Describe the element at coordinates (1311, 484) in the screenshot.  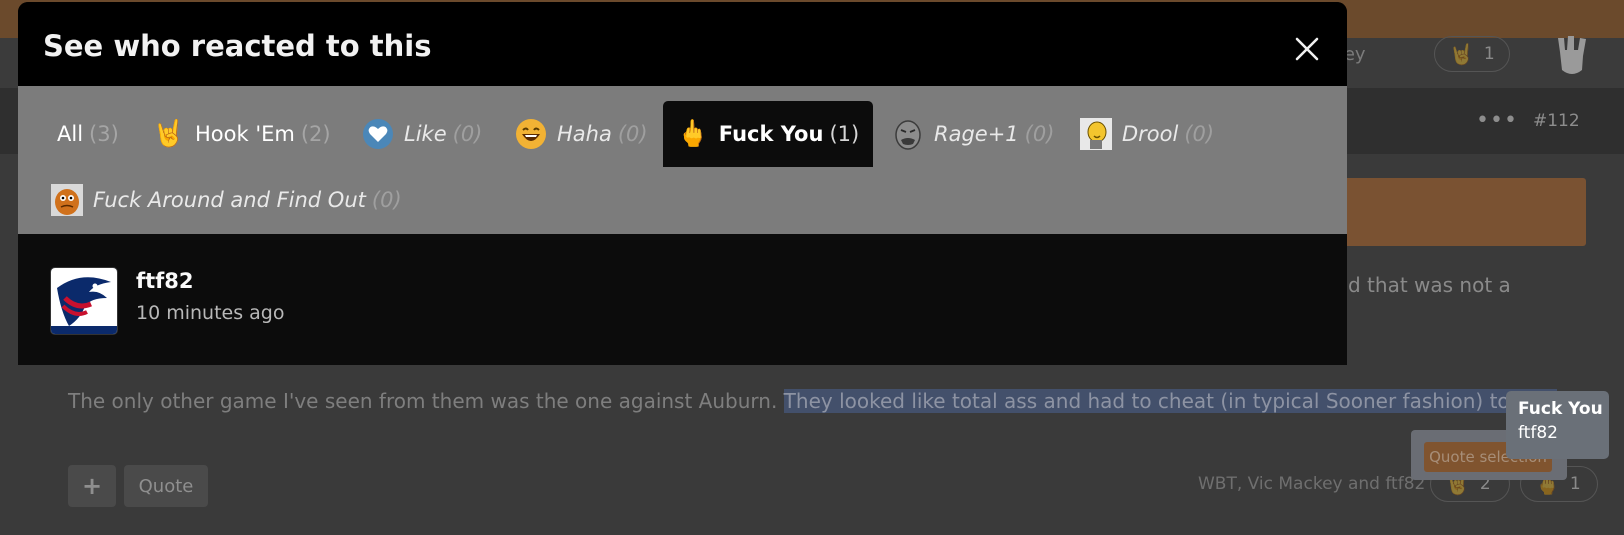
I see `reactors-summary-link: WBT, Vic Mackey and ftf82` at that location.